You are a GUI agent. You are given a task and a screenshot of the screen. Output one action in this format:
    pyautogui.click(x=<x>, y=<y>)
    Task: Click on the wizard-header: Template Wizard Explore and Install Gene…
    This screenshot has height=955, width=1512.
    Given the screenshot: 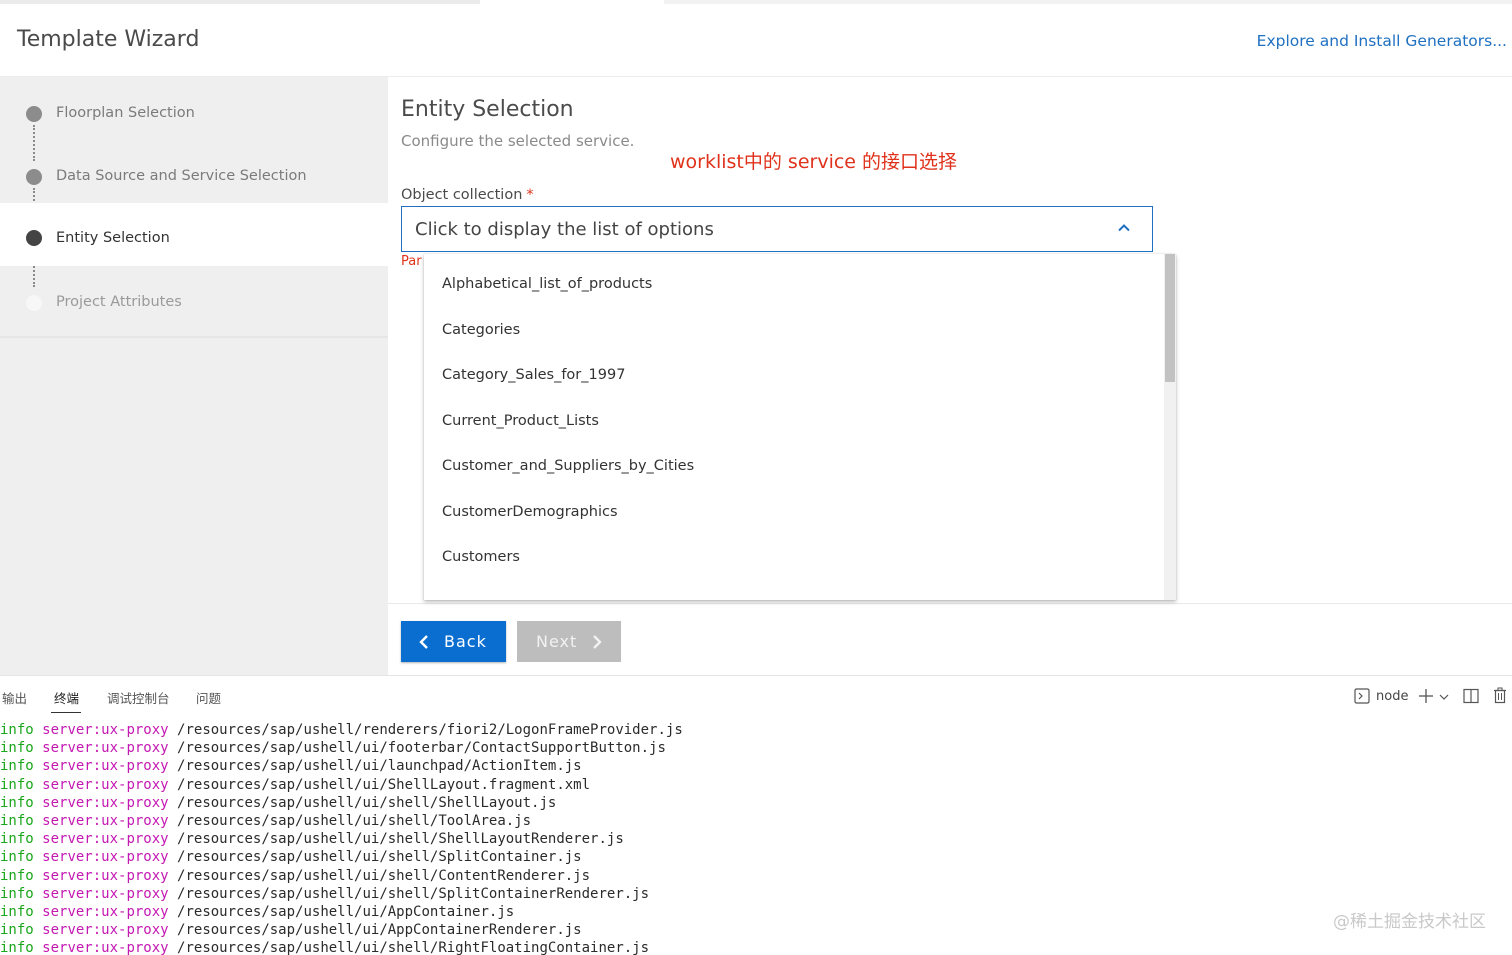 What is the action you would take?
    pyautogui.click(x=756, y=41)
    